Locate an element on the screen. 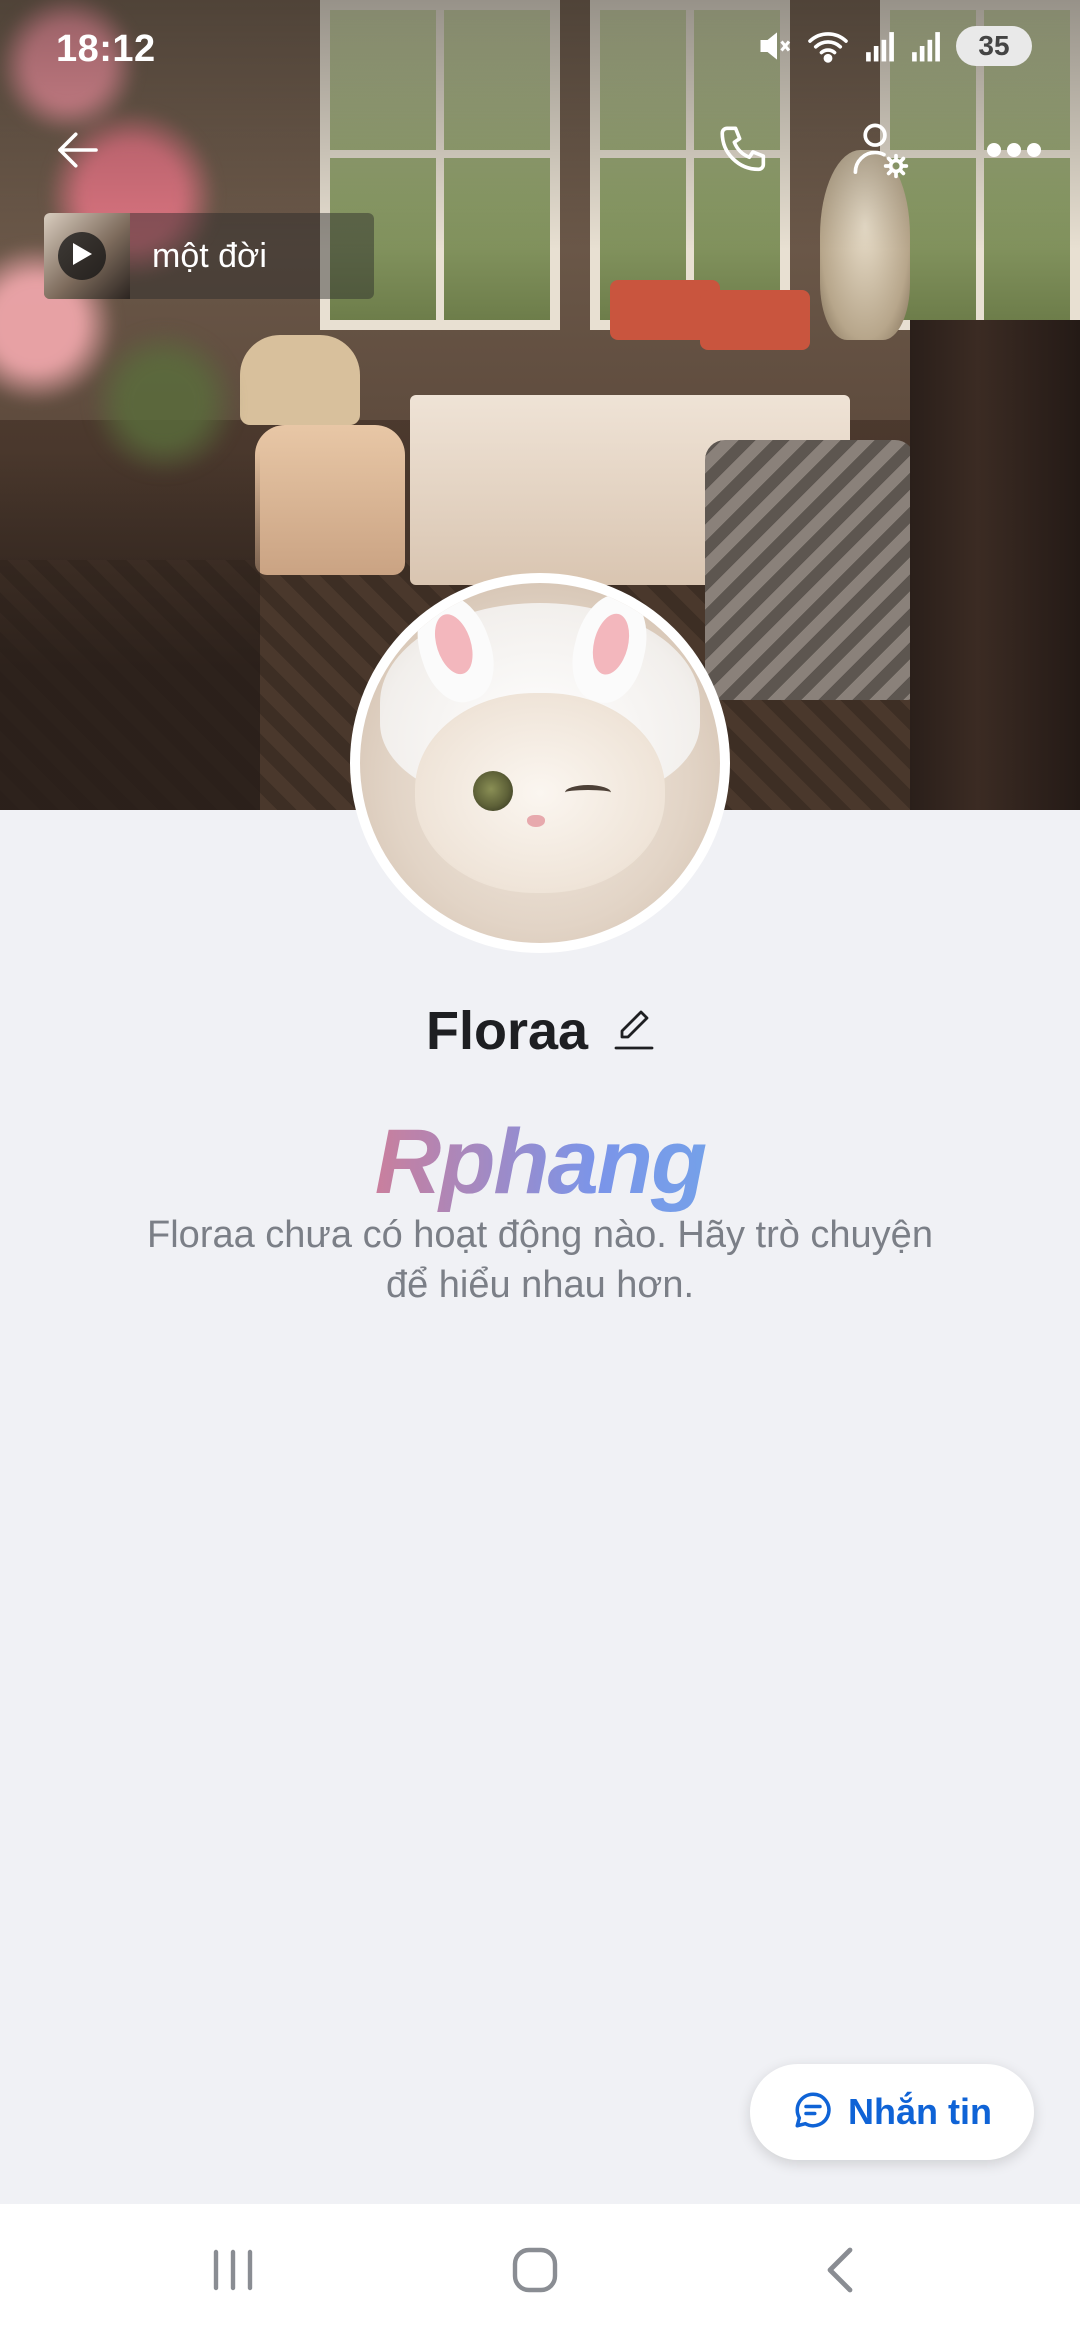 This screenshot has height=2340, width=1080. watermark-logo: Rphang is located at coordinates (540, 1162).